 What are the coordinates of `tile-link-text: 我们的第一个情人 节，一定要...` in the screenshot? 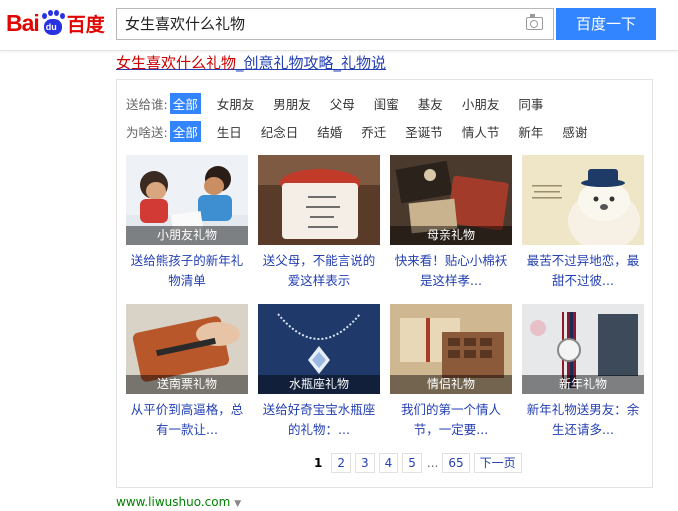 It's located at (451, 420).